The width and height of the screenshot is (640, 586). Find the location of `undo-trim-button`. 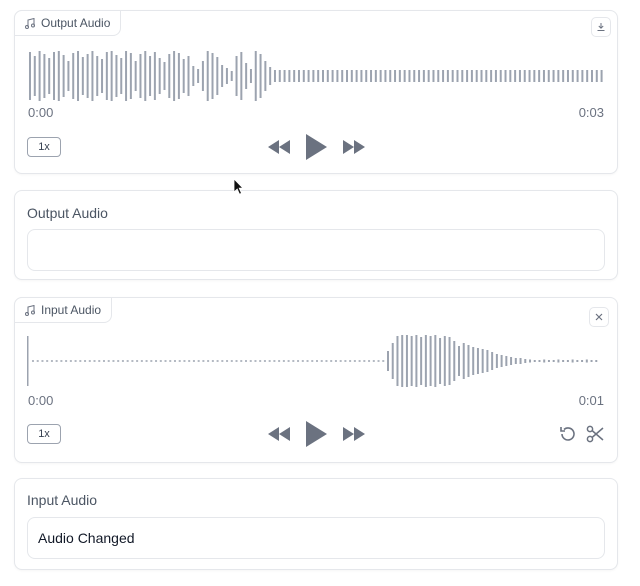

undo-trim-button is located at coordinates (568, 434).